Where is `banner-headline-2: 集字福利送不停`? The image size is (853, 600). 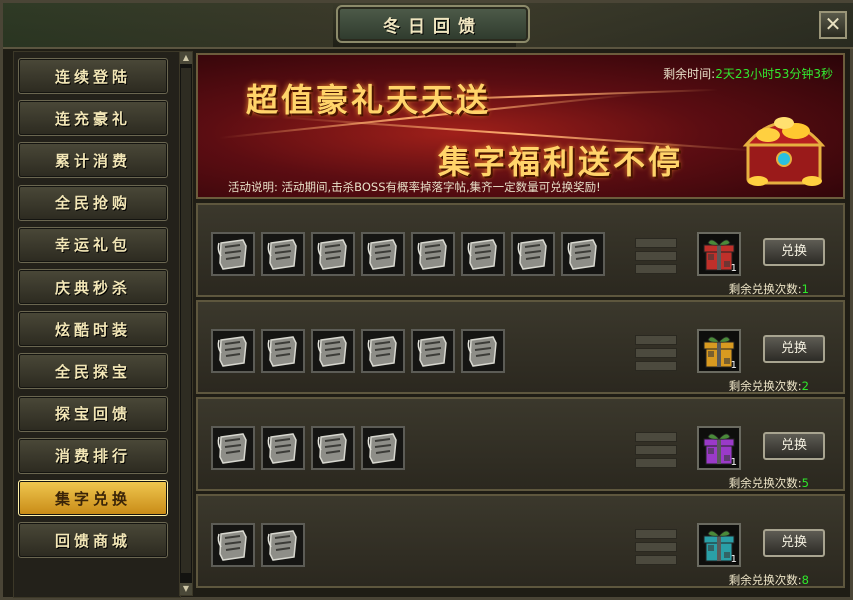 banner-headline-2: 集字福利送不停 is located at coordinates (561, 162).